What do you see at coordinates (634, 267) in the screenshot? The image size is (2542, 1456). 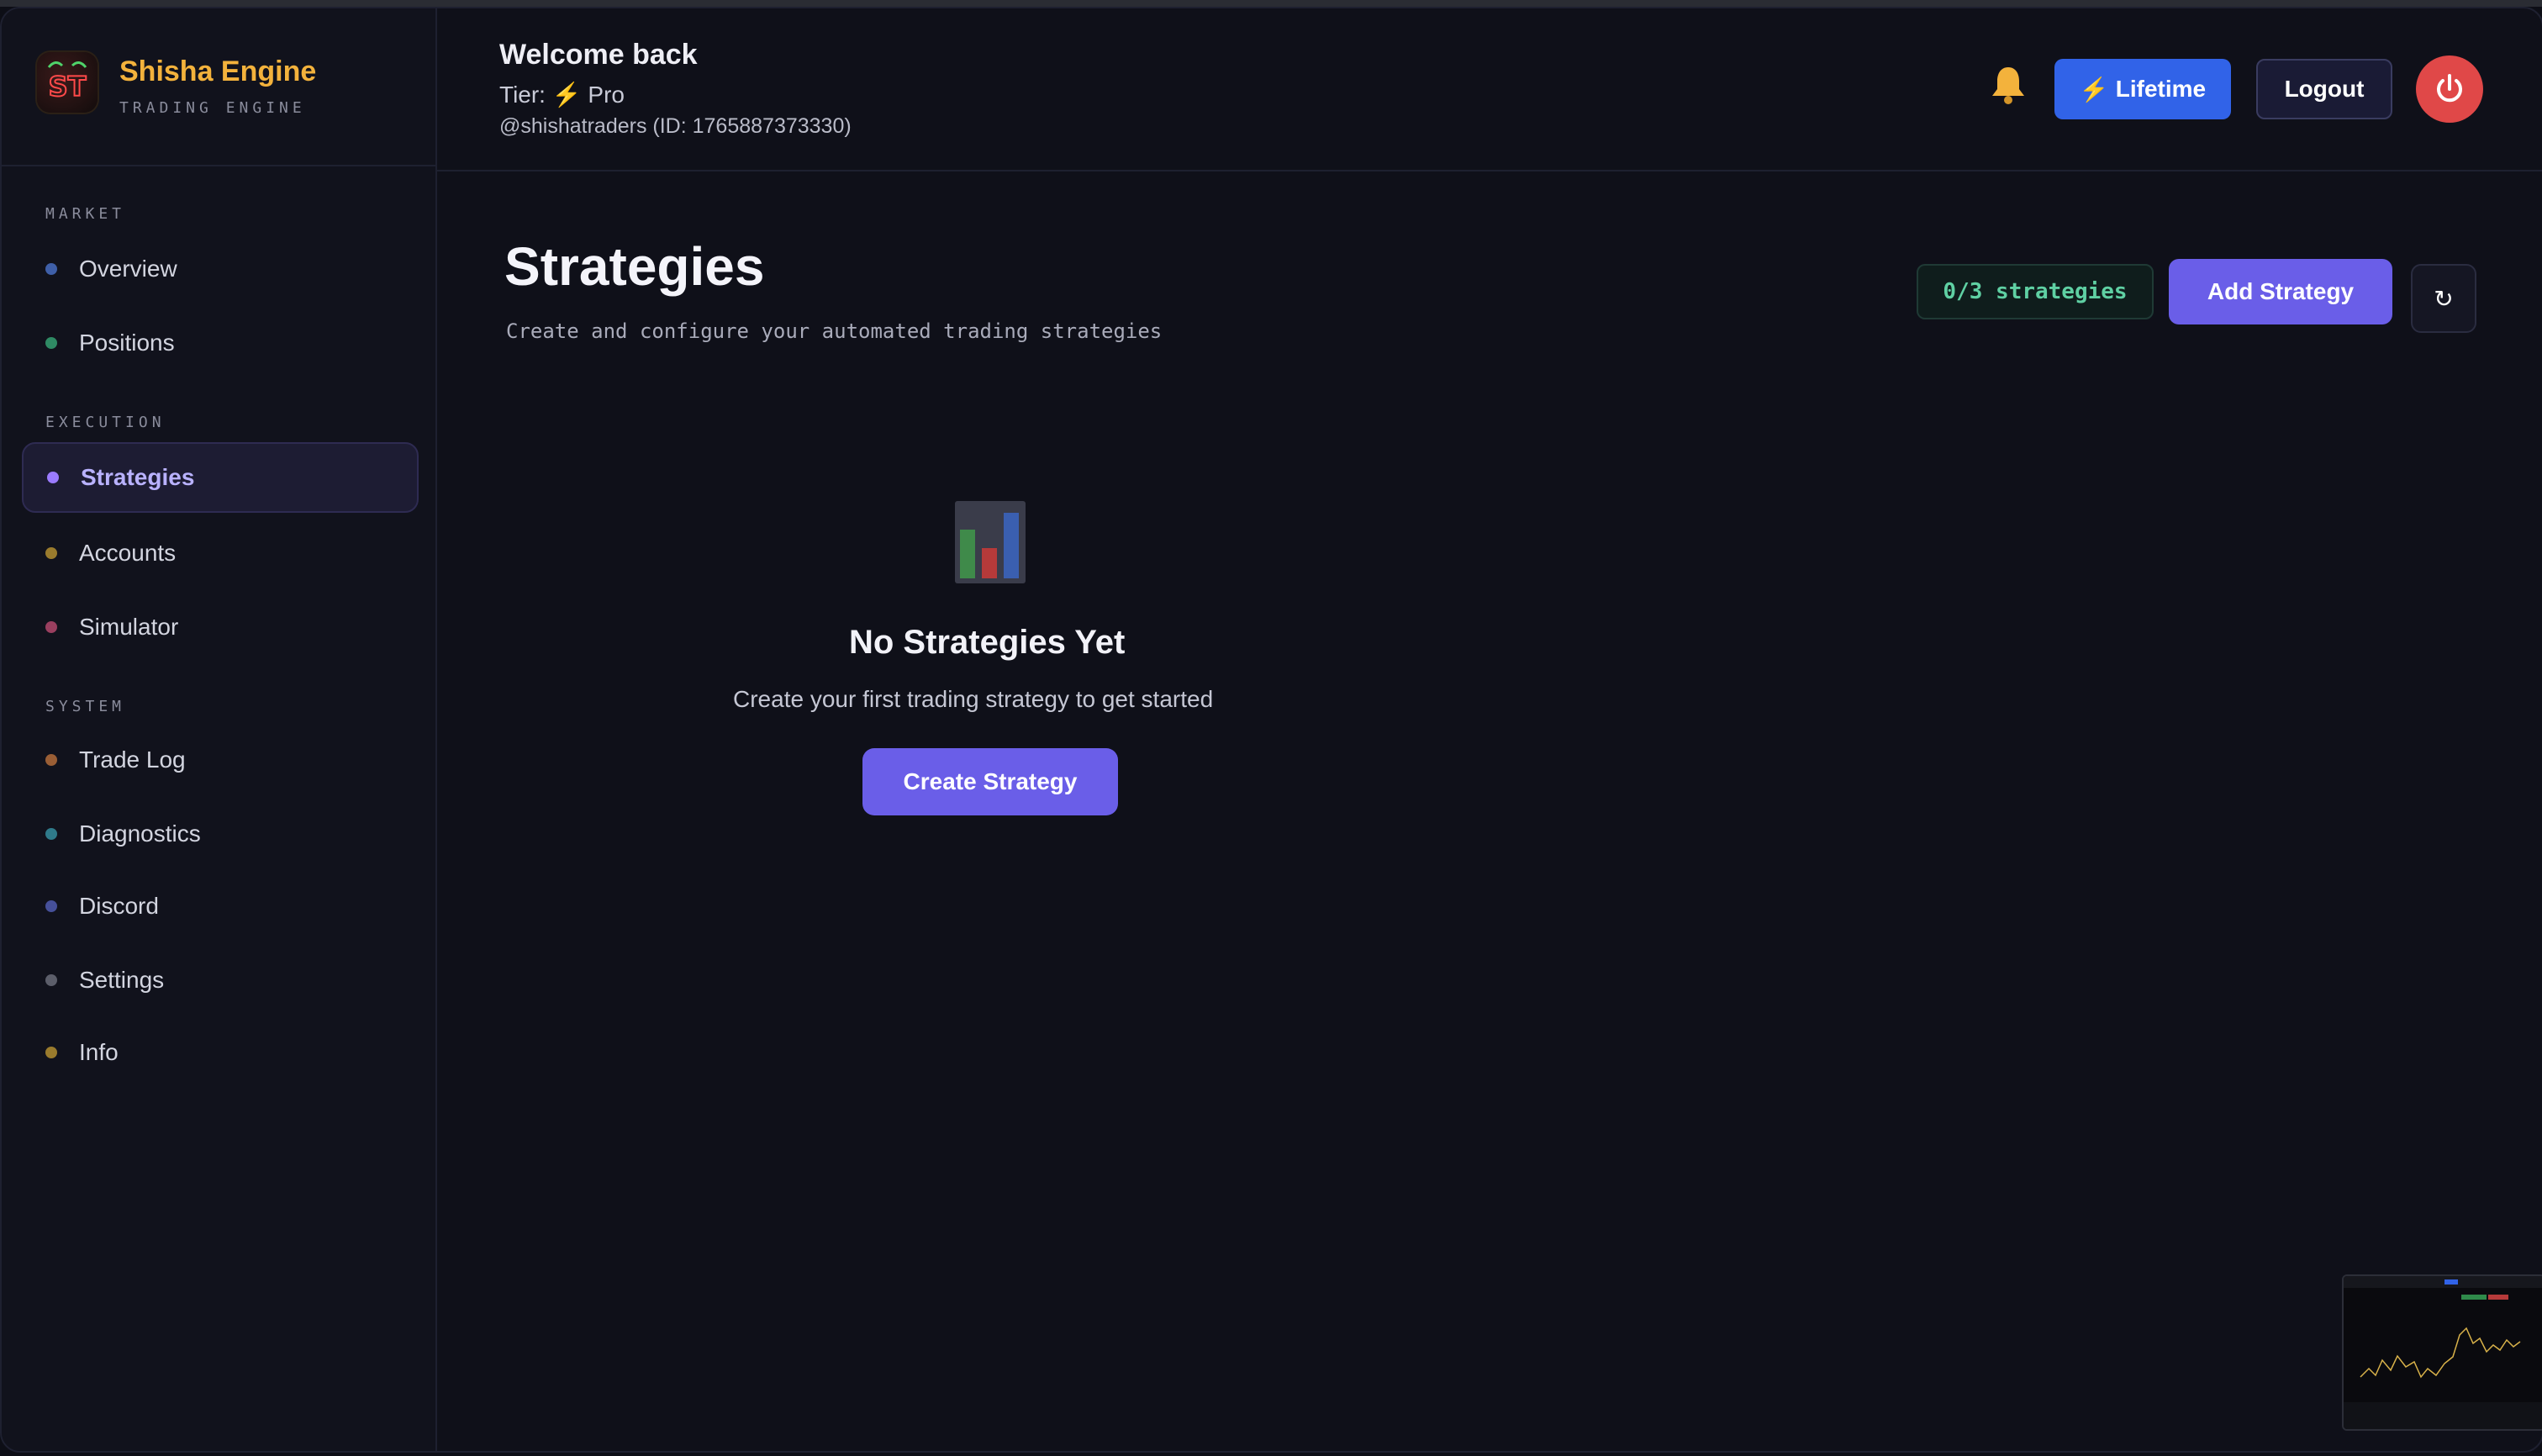 I see `page-title: Strategies` at bounding box center [634, 267].